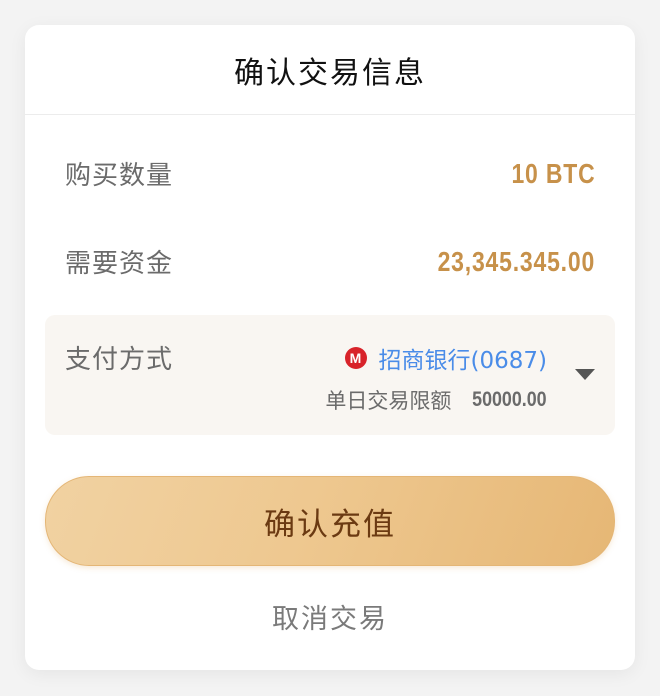 The width and height of the screenshot is (660, 696). What do you see at coordinates (119, 264) in the screenshot?
I see `funds-label: 需要资金` at bounding box center [119, 264].